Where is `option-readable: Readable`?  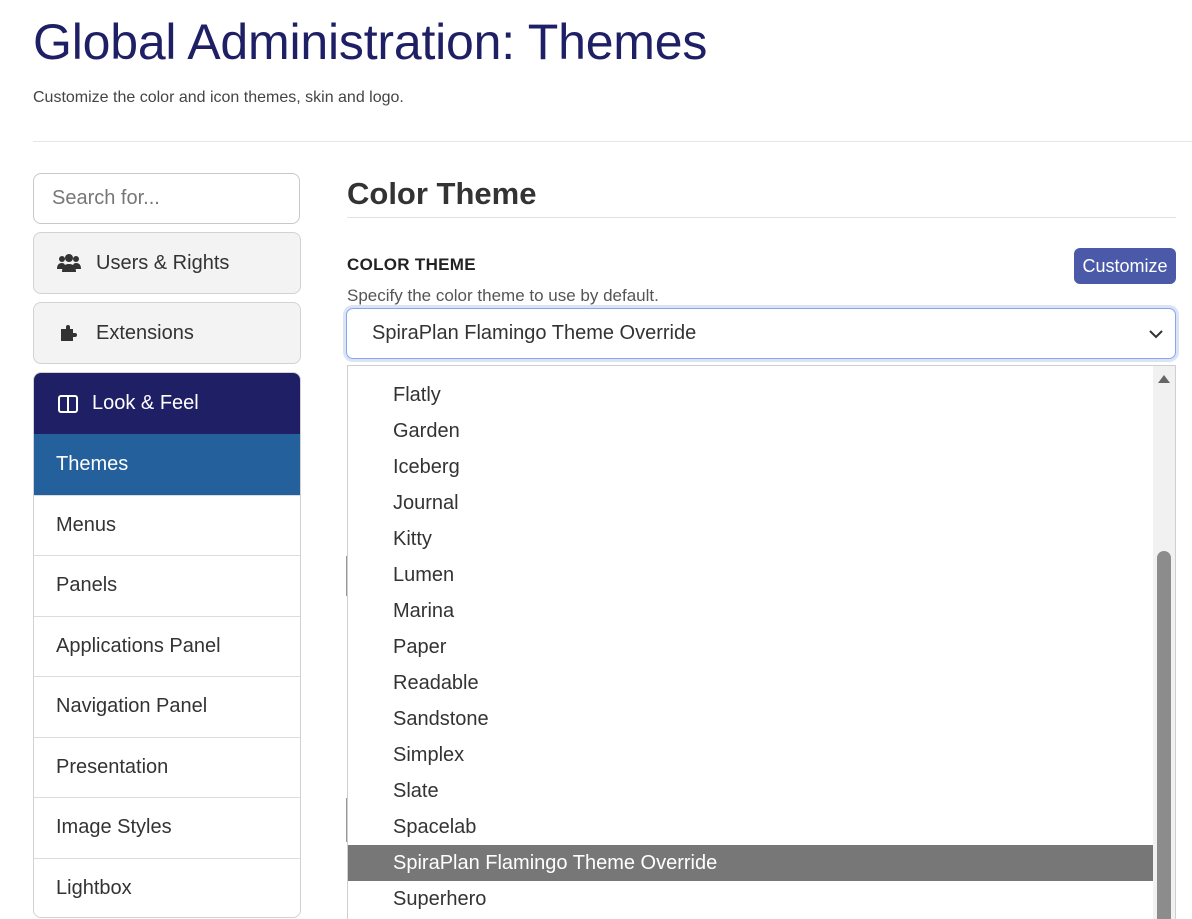
option-readable: Readable is located at coordinates (751, 683).